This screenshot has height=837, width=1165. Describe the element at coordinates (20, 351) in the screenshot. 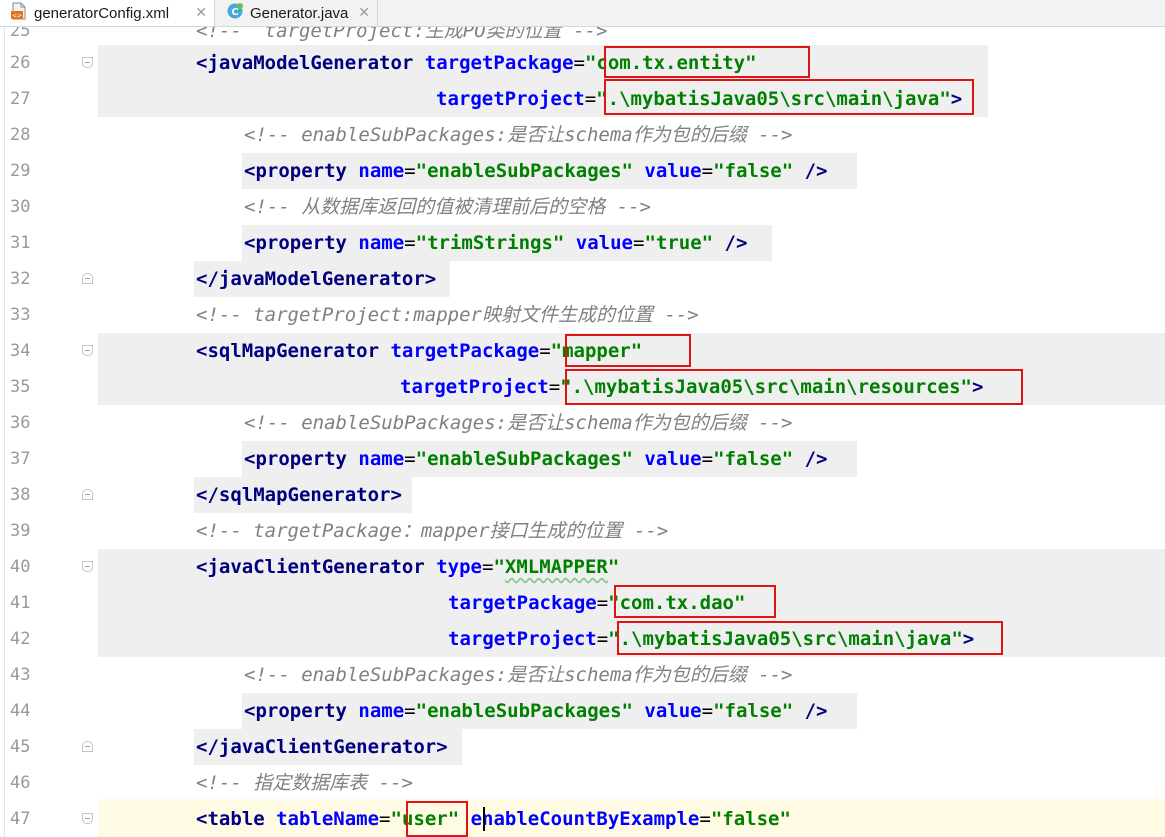

I see `line-number: 34` at that location.